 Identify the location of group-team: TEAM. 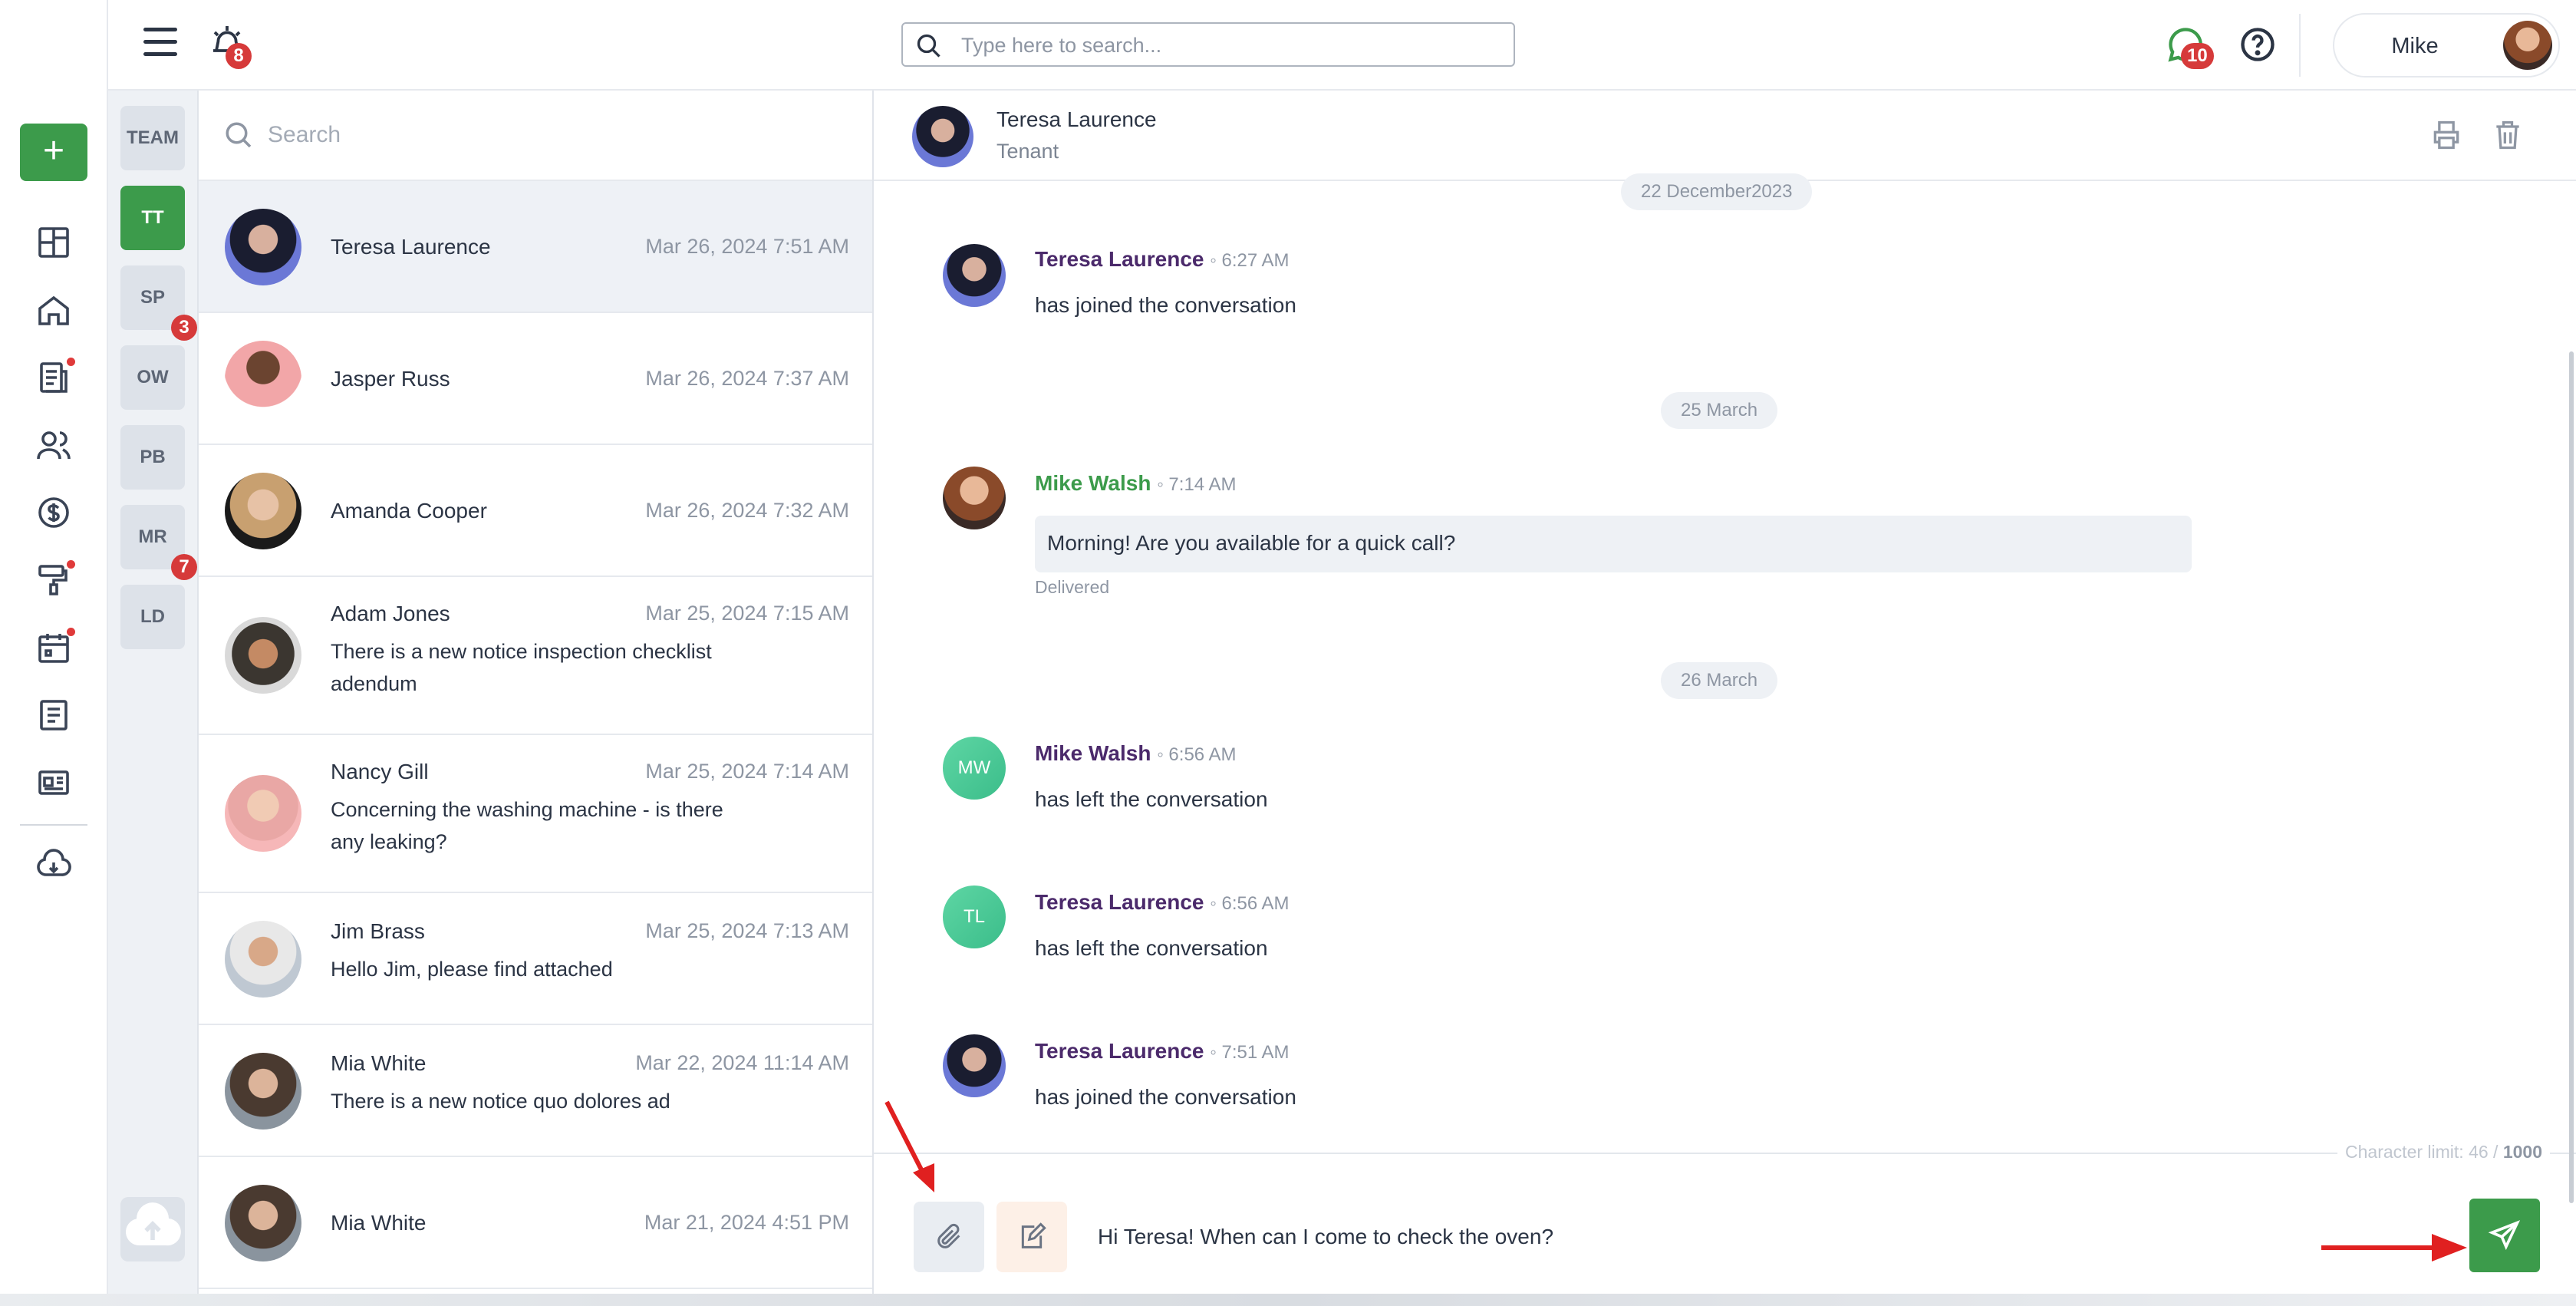
(152, 138).